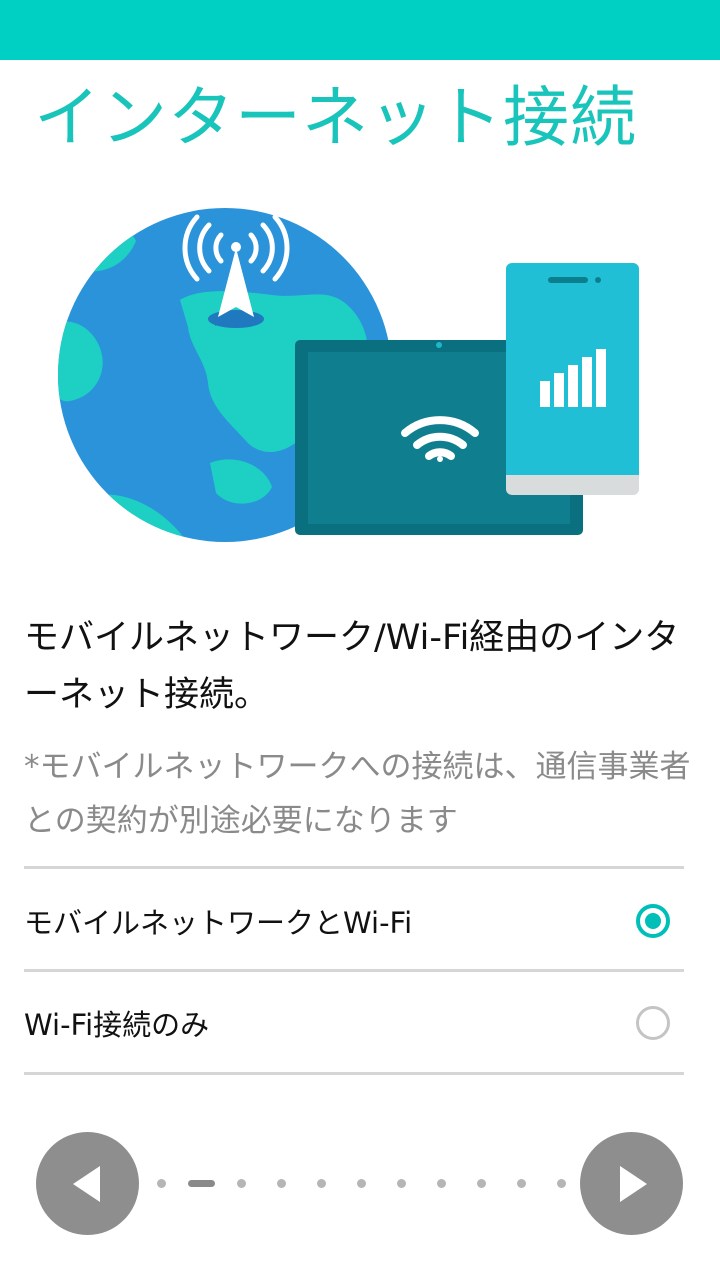 The image size is (720, 1280). I want to click on connection-description: モバイルネットワーク/Wi-Fi経由のインターネット接続。, so click(352, 666).